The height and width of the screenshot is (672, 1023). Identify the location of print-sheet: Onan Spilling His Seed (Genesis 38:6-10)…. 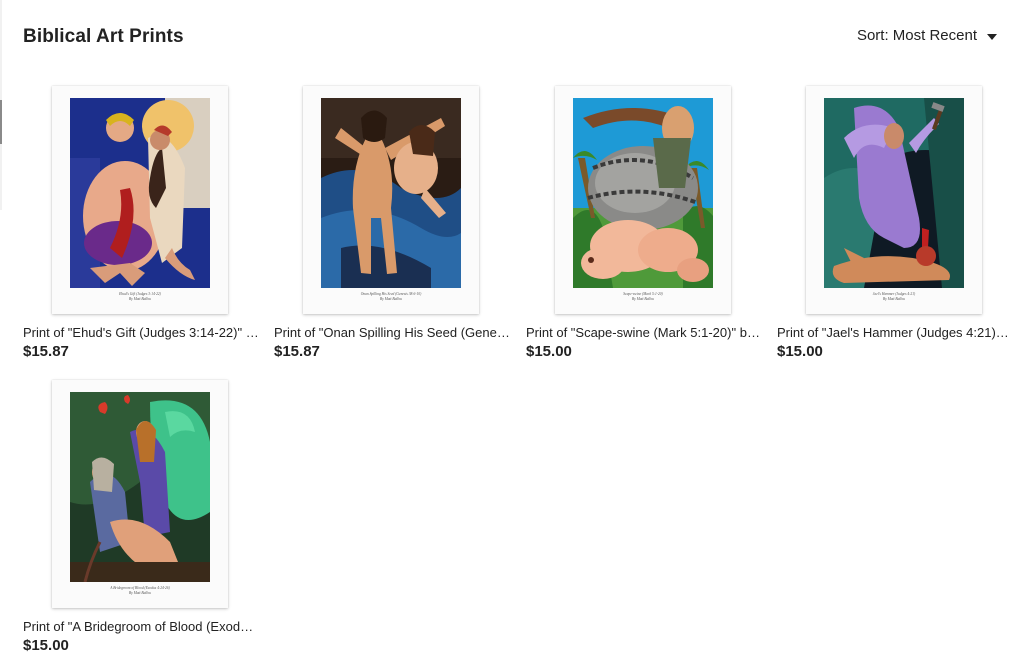
(391, 200).